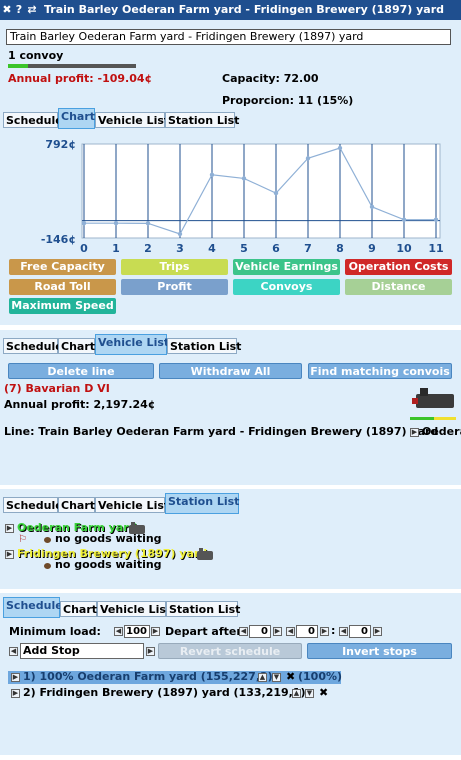  Describe the element at coordinates (82, 651) in the screenshot. I see `add-stop-field: Add Stop` at that location.